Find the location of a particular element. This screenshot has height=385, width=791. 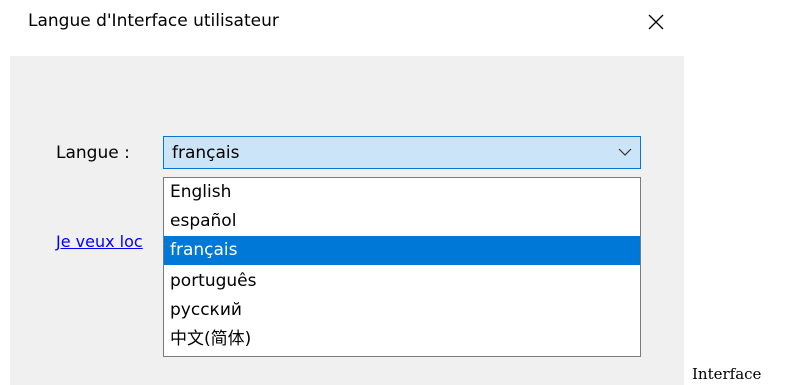

language-option-portuguese: português is located at coordinates (402, 281).